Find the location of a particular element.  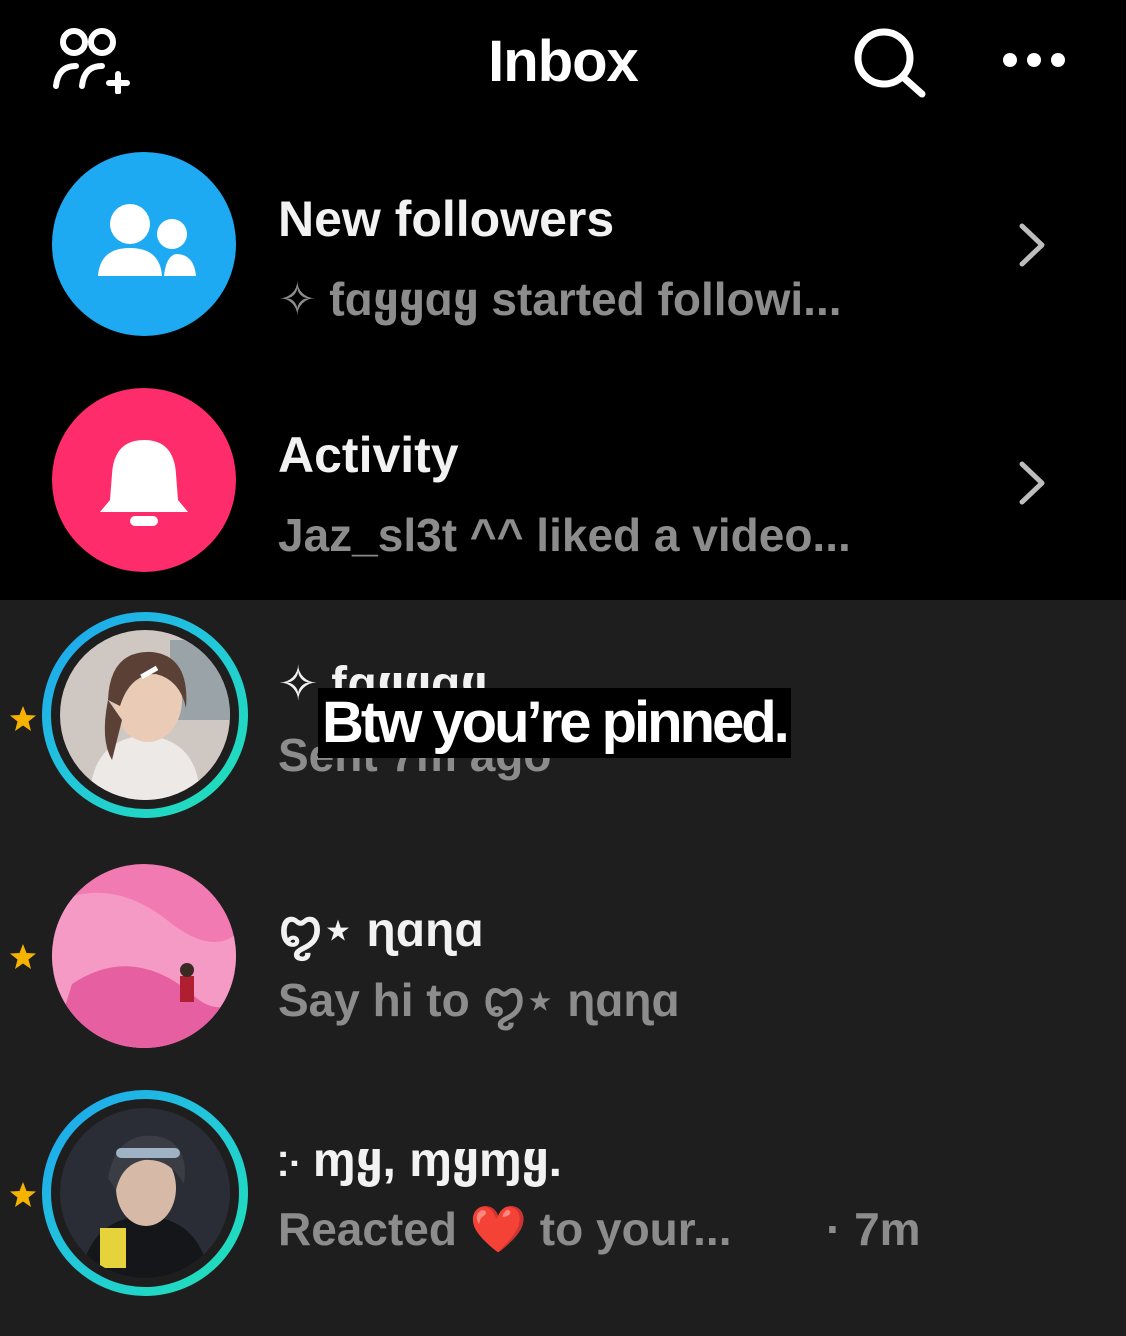

people-icon is located at coordinates (144, 244).